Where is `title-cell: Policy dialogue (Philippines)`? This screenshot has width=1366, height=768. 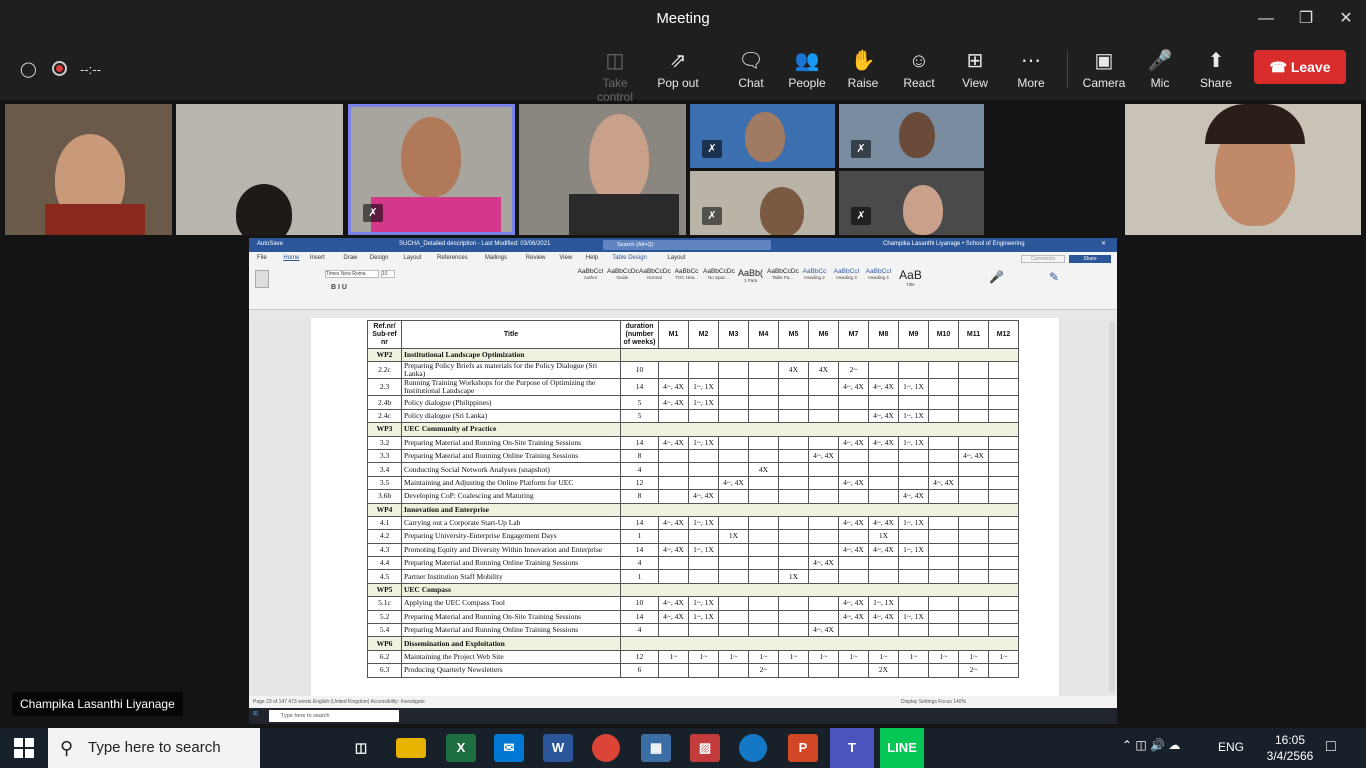
title-cell: Policy dialogue (Philippines) is located at coordinates (511, 402).